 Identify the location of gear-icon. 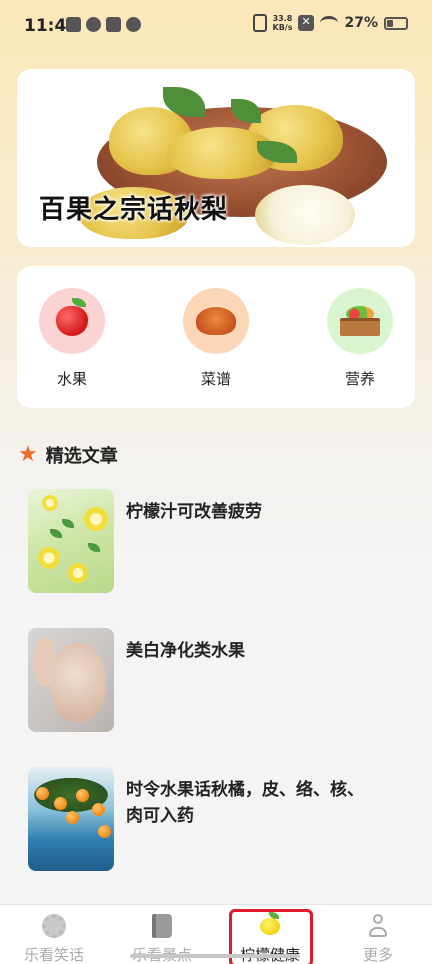
(54, 926).